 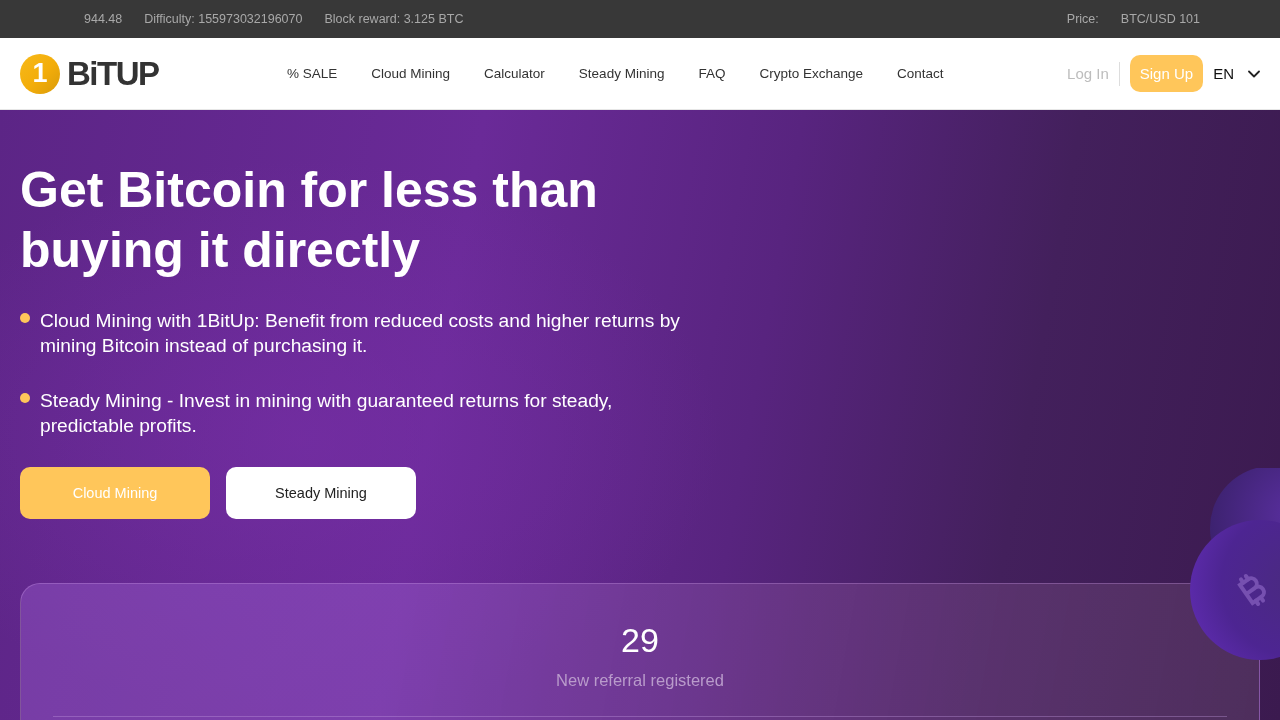 What do you see at coordinates (621, 73) in the screenshot?
I see `nav-link: Steady Mining` at bounding box center [621, 73].